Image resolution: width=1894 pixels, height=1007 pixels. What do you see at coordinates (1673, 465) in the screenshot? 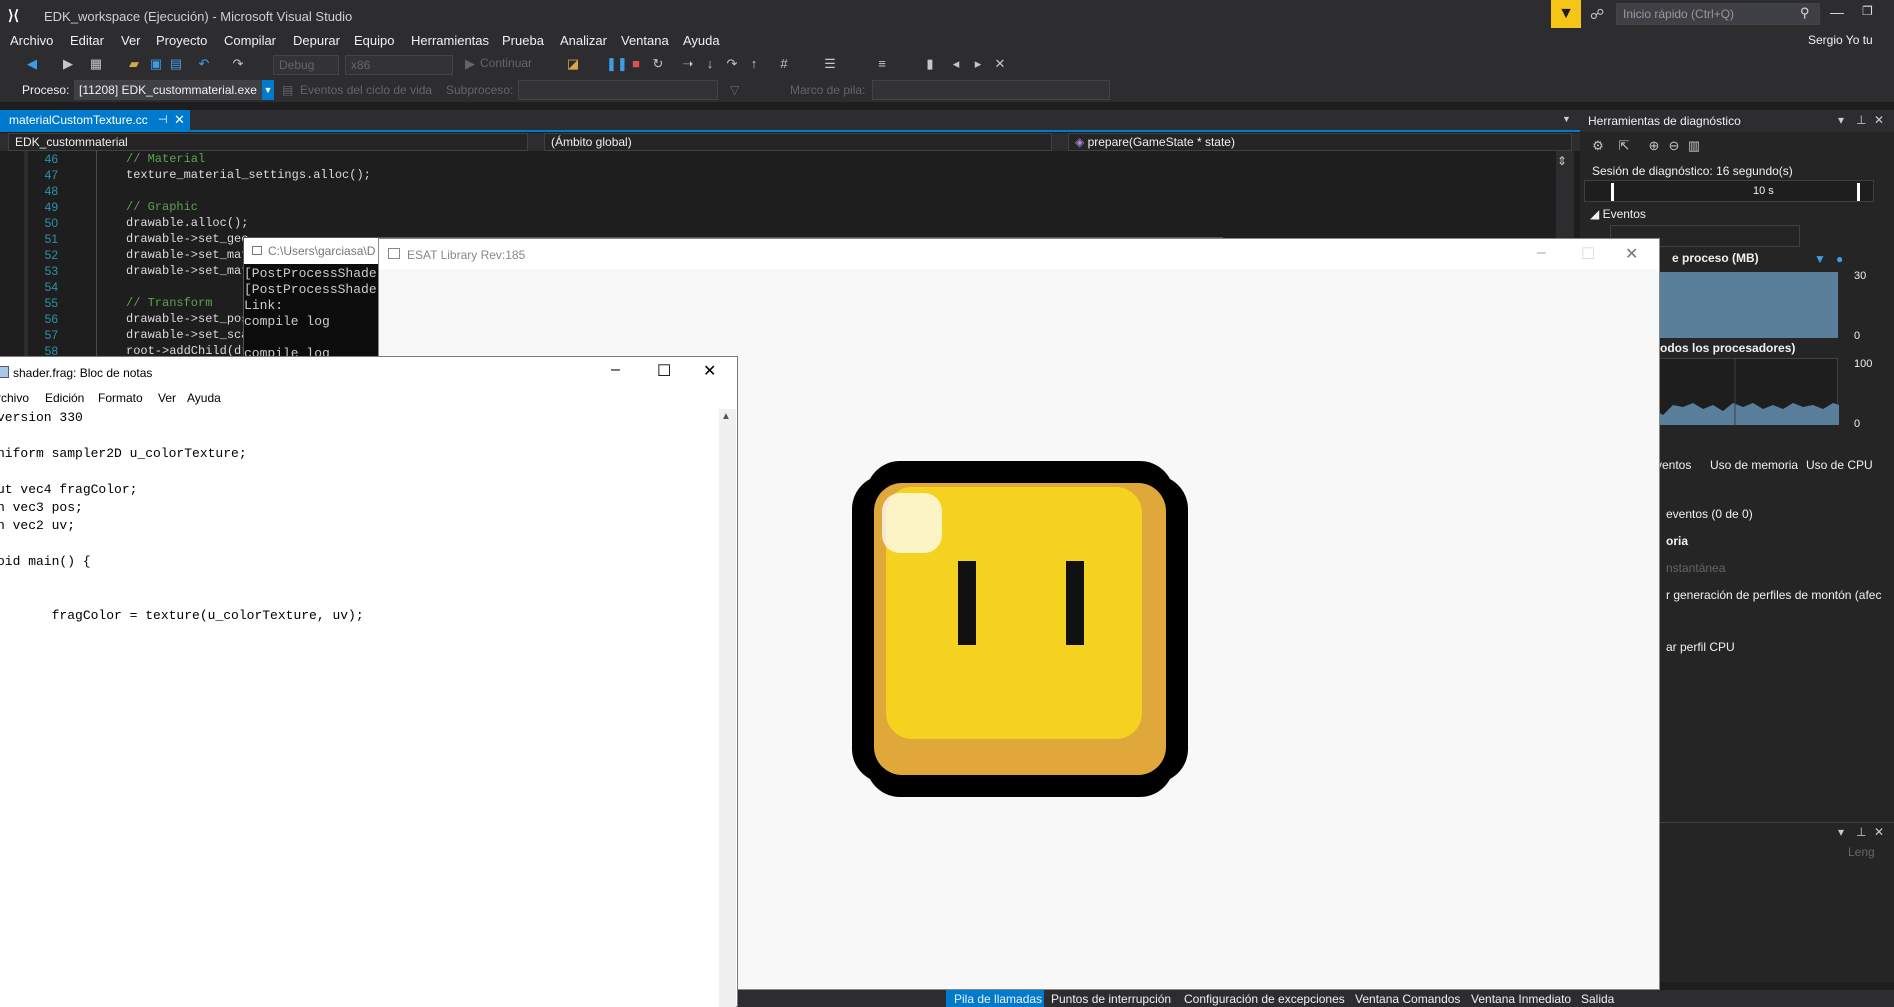
I see `tab-events: ventos` at bounding box center [1673, 465].